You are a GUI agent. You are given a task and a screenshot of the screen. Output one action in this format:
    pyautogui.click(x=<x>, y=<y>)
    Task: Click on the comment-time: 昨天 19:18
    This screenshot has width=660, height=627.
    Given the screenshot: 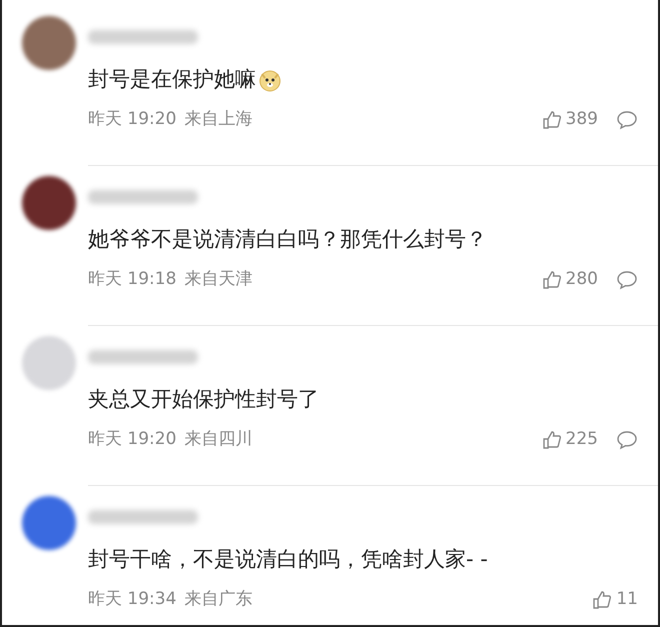 What is the action you would take?
    pyautogui.click(x=132, y=280)
    